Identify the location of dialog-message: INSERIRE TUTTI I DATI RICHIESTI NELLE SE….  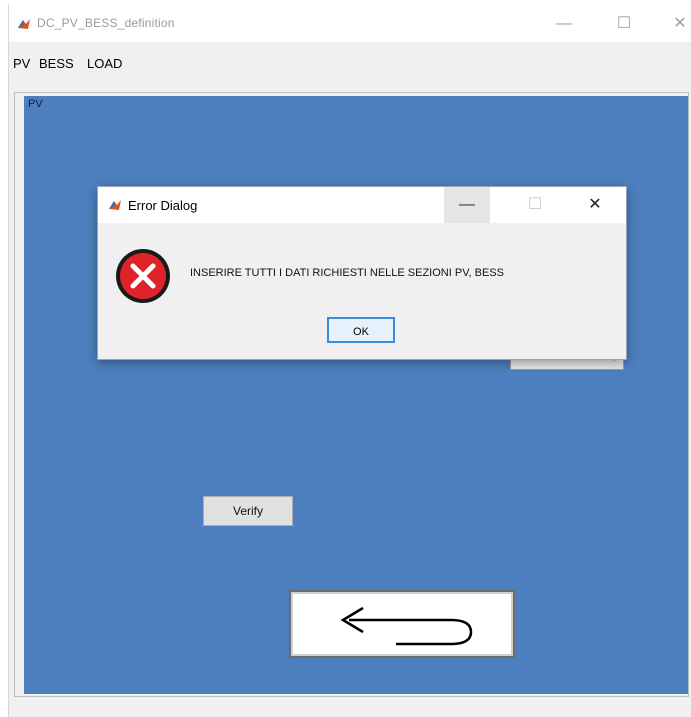
(347, 273).